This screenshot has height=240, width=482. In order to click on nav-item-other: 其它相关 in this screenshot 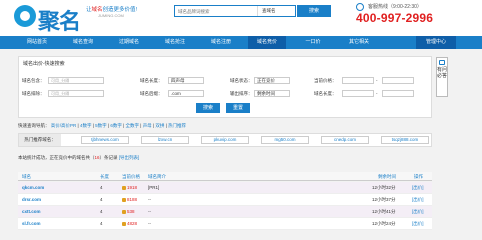, I will do `click(359, 42)`.